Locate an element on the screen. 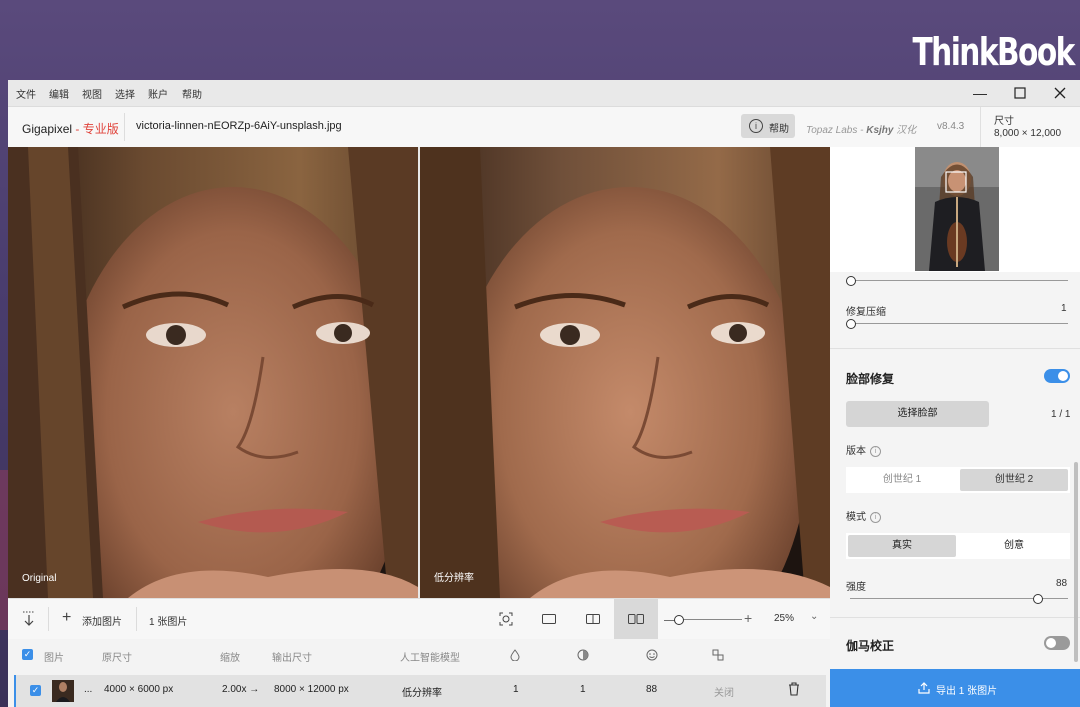  mode-option-realistic: 真实 is located at coordinates (902, 546).